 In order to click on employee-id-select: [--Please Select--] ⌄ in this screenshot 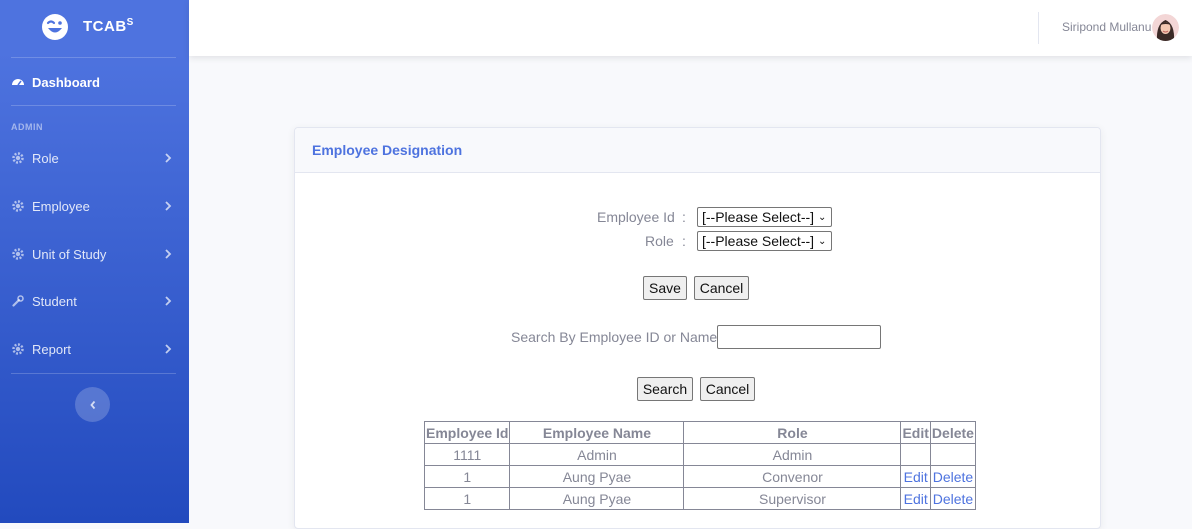, I will do `click(764, 217)`.